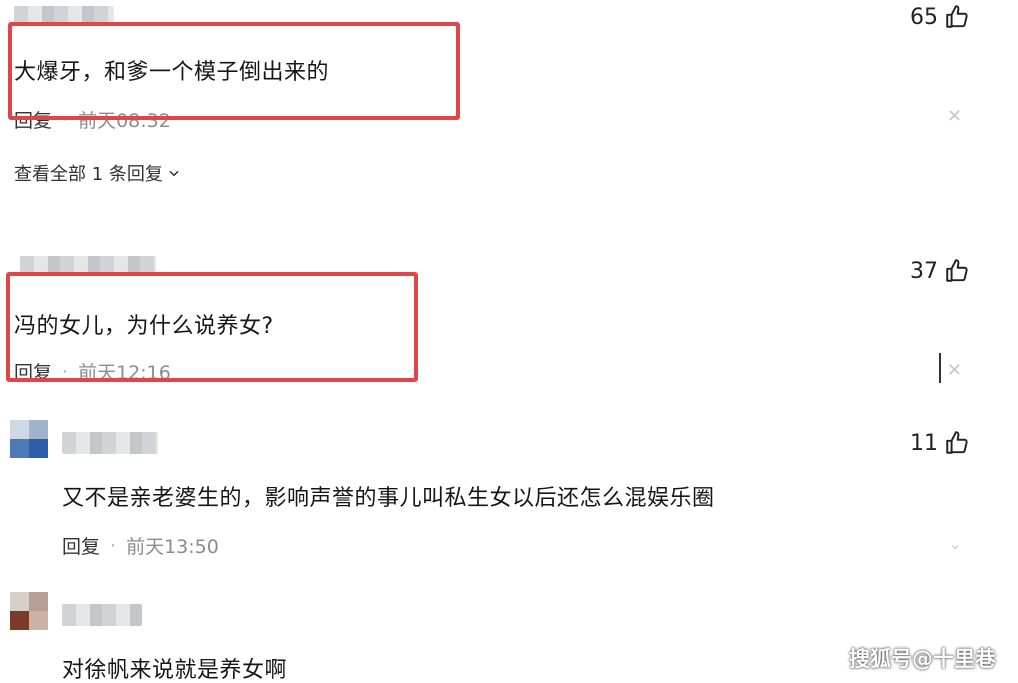  What do you see at coordinates (81, 545) in the screenshot?
I see `reply-button: 回复` at bounding box center [81, 545].